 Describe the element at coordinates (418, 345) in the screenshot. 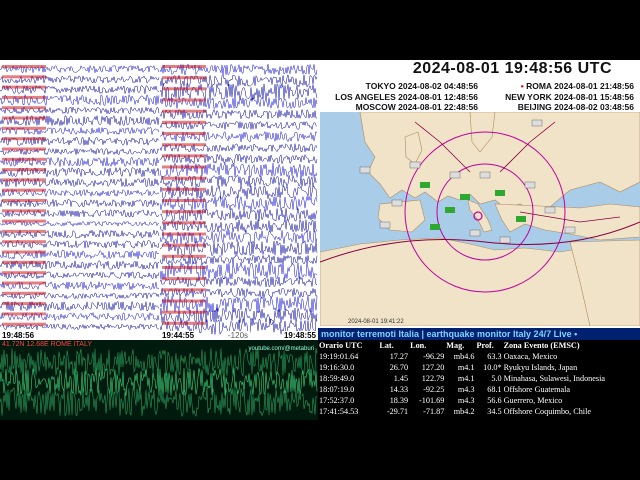

I see `column-header: Lon.` at that location.